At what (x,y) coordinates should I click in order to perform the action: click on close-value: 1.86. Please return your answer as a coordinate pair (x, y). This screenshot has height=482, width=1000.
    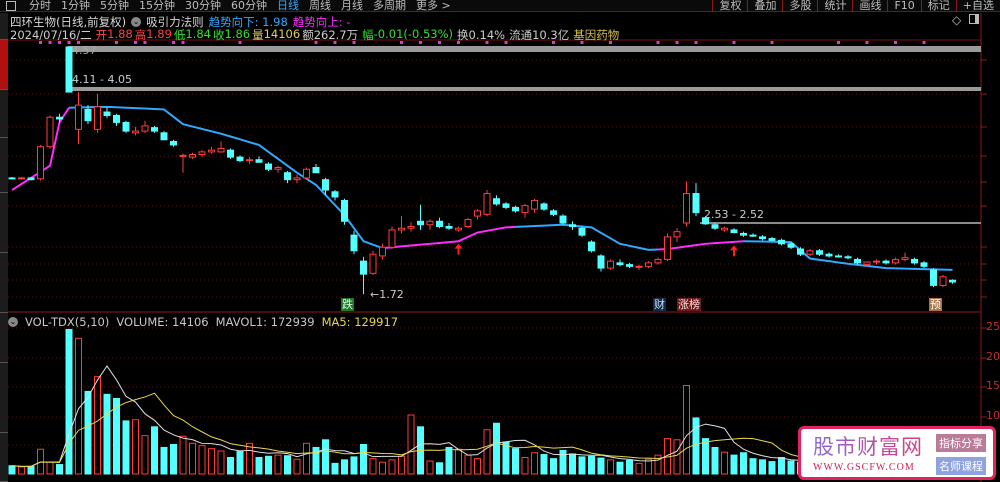
    Looking at the image, I should click on (237, 34).